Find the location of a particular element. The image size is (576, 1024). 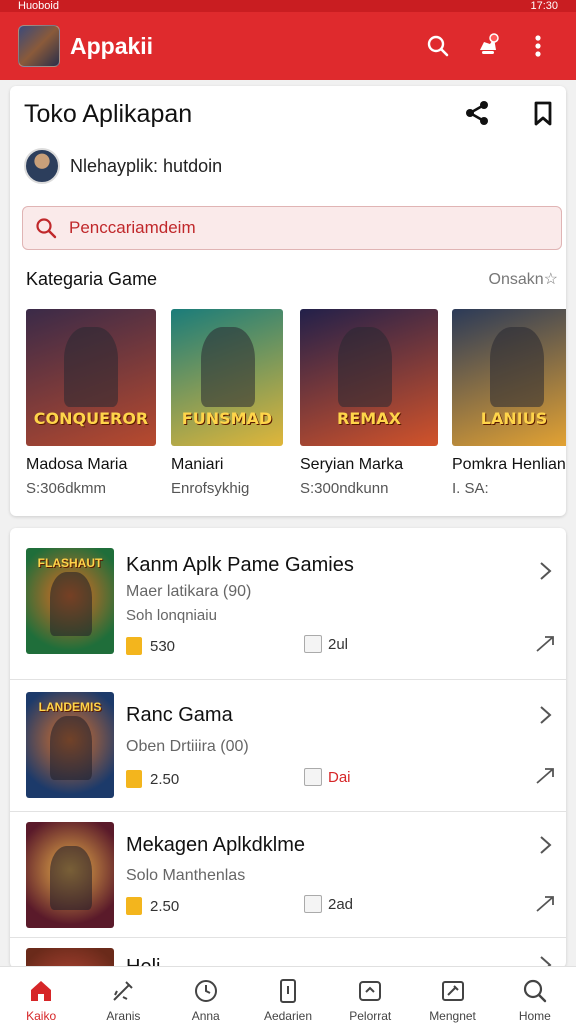

app-sub: Oben Drtiiira (00) is located at coordinates (187, 746).